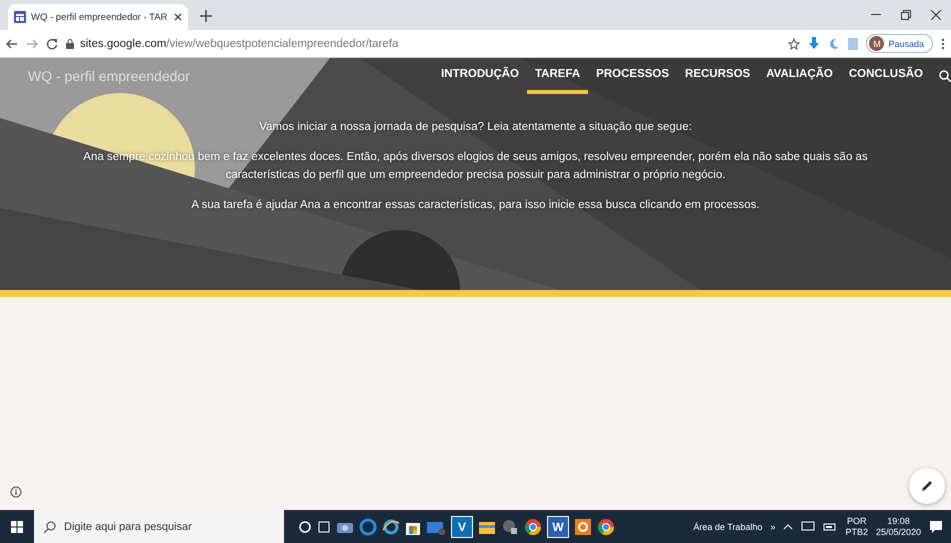 This screenshot has width=951, height=543. I want to click on windows-icon, so click(17, 526).